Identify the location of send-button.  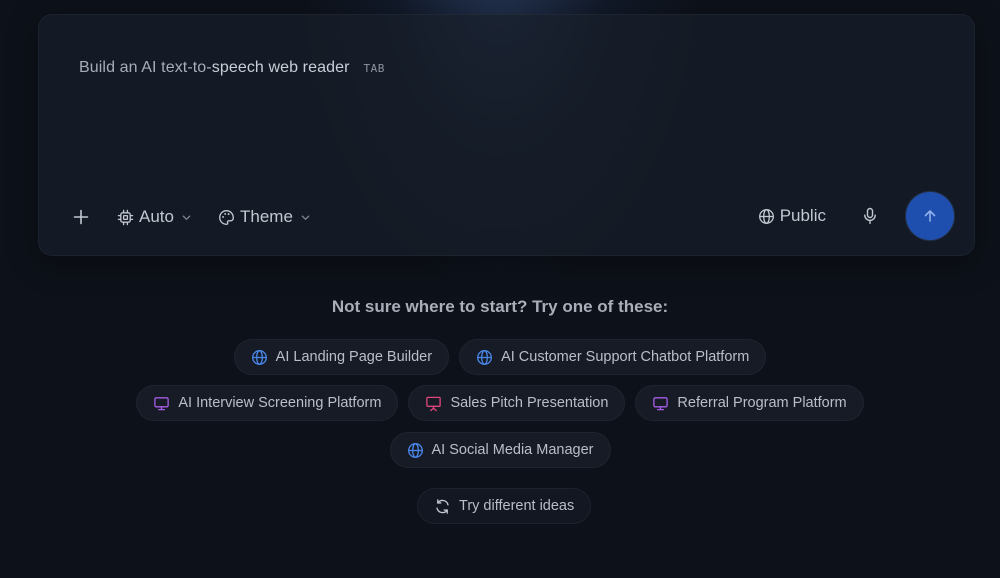
(930, 216).